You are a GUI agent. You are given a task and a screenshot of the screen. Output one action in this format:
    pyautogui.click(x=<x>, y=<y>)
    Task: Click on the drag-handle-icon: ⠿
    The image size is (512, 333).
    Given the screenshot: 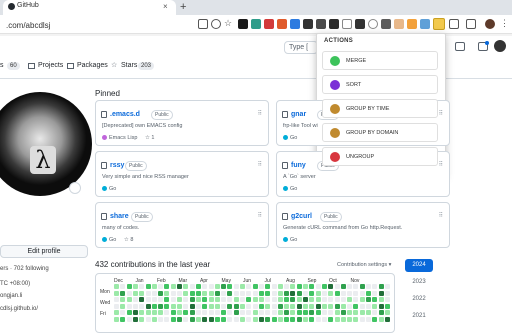 What is the action you would take?
    pyautogui.click(x=260, y=215)
    